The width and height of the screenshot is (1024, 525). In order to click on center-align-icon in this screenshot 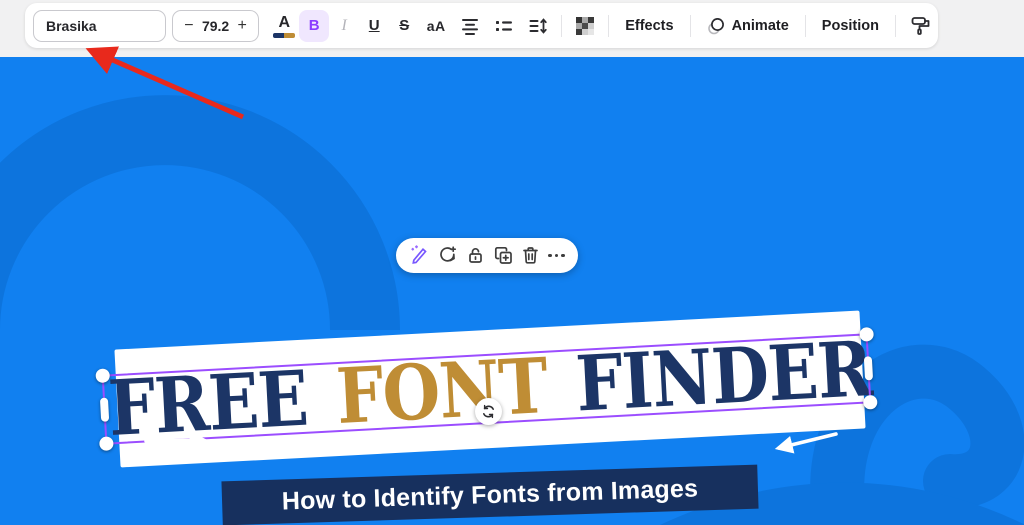, I will do `click(470, 26)`.